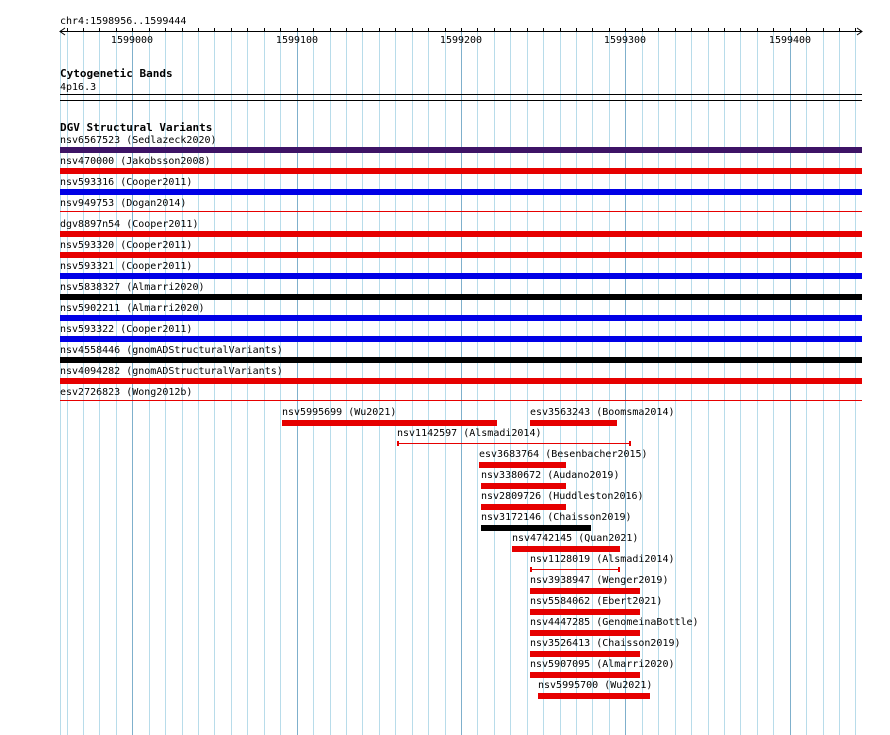  Describe the element at coordinates (605, 643) in the screenshot. I see `variant-label: nsv3526413 (Chaisson2019)` at that location.